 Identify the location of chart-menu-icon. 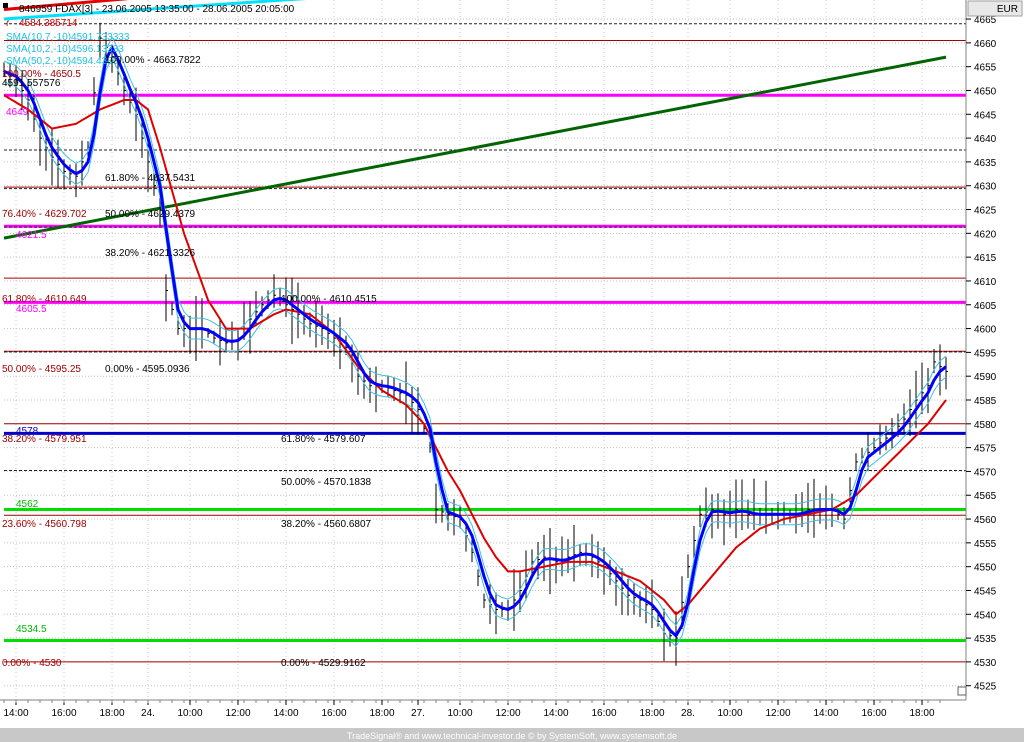
(5, 5).